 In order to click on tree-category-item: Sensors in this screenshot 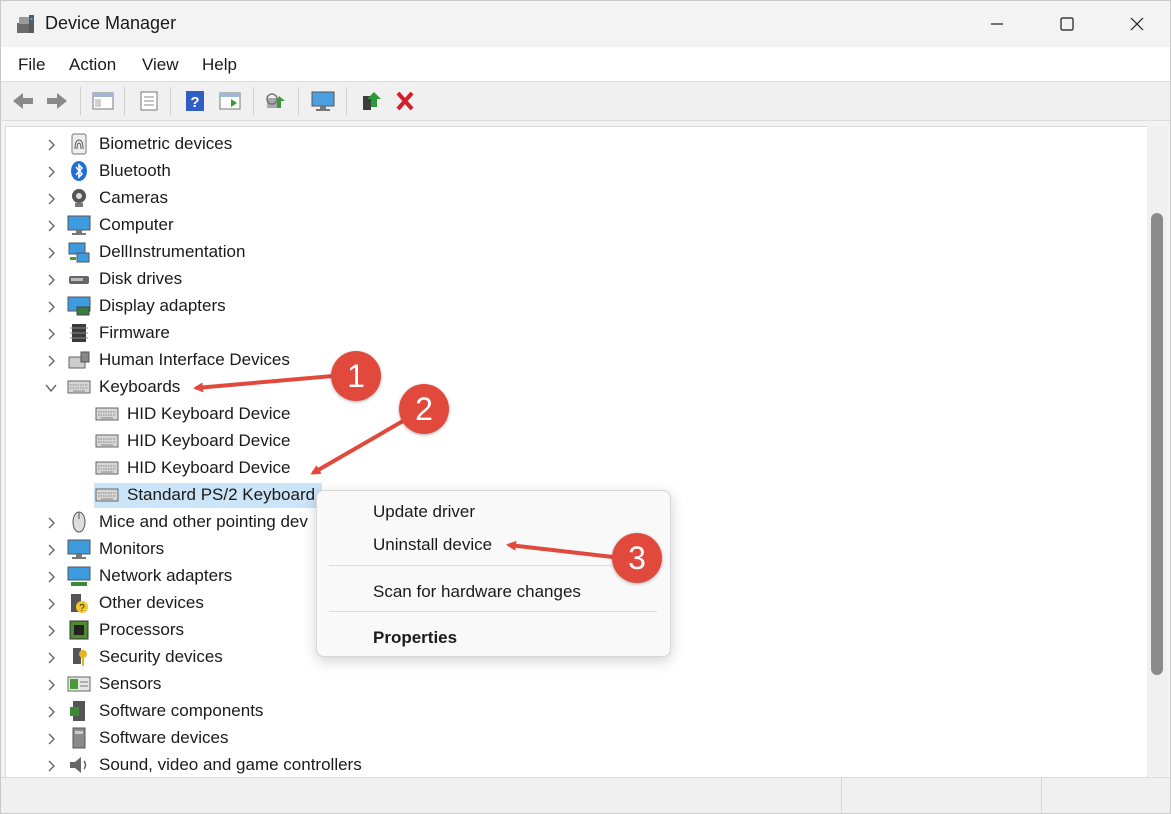, I will do `click(571, 684)`.